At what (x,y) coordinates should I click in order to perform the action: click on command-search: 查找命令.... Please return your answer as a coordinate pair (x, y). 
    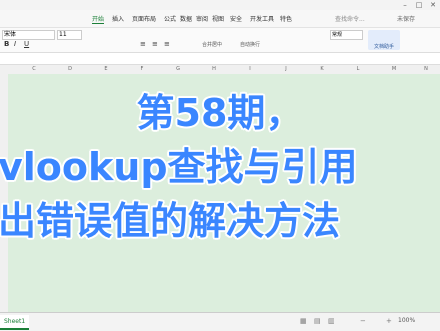
    Looking at the image, I should click on (350, 18).